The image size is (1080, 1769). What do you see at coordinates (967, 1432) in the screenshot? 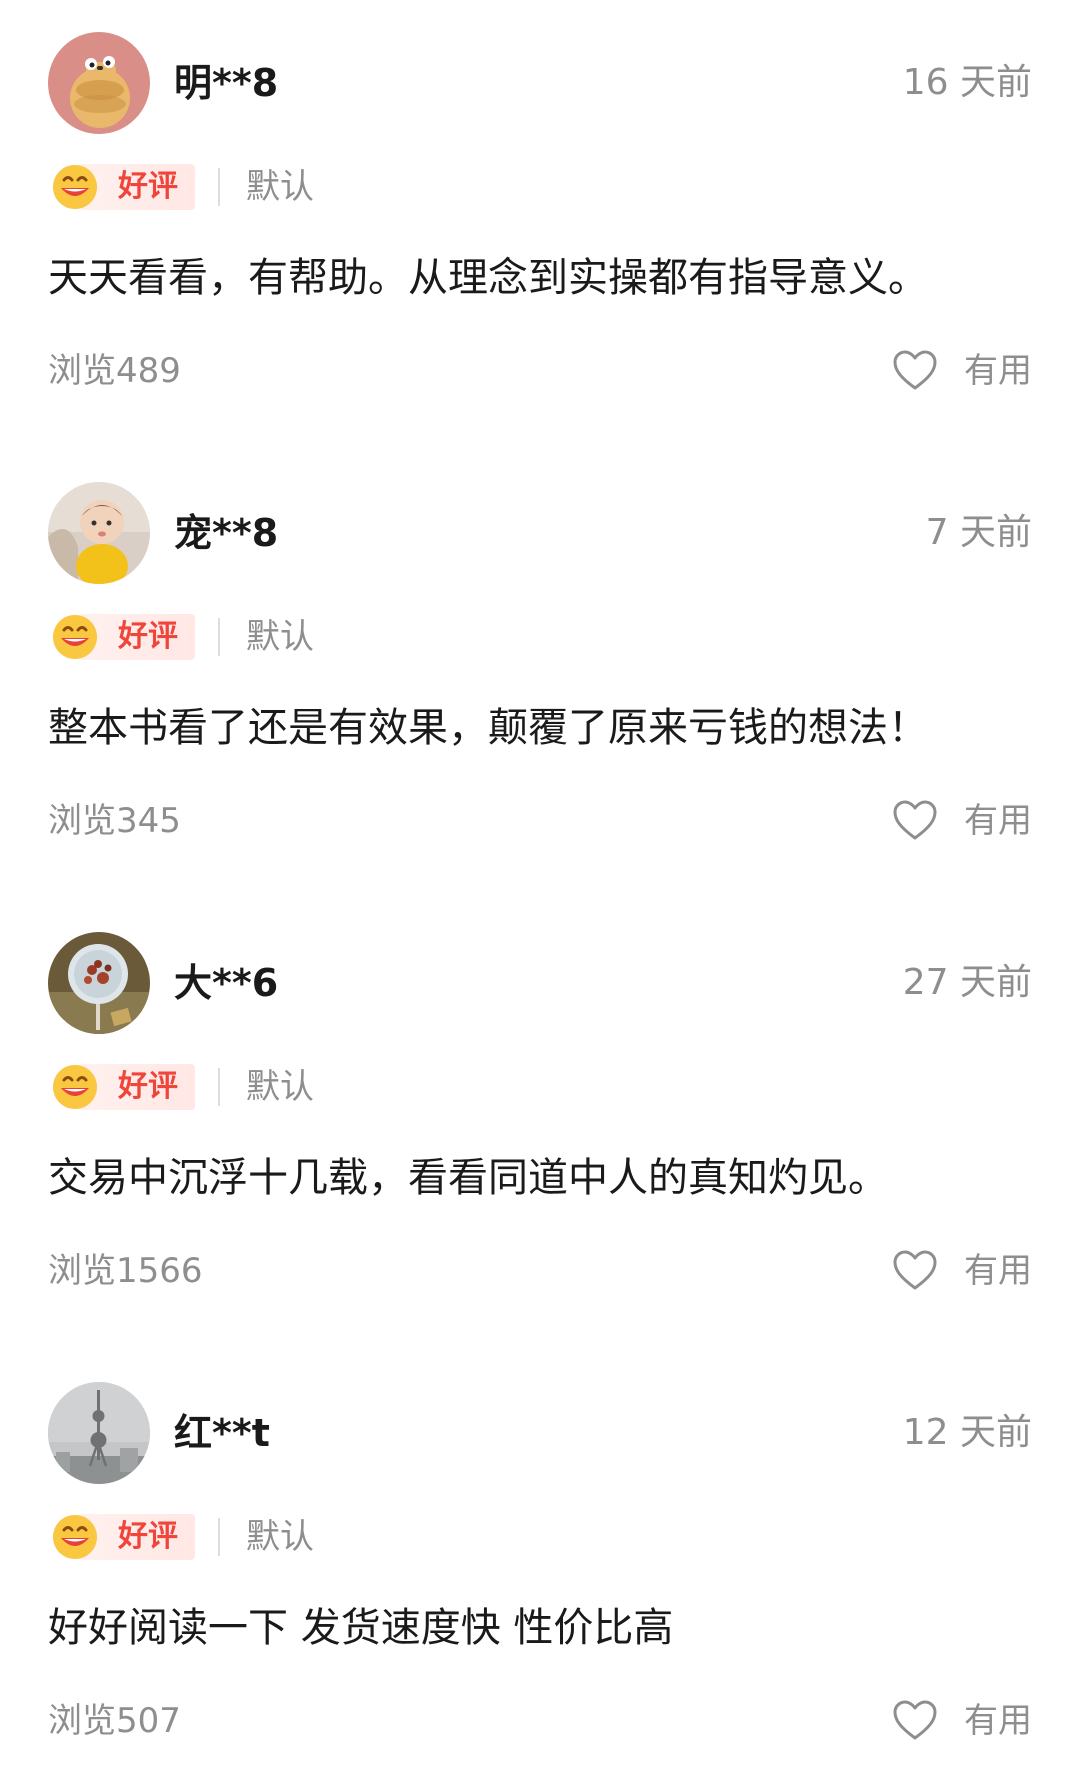
I see `review-time: 12 天前` at bounding box center [967, 1432].